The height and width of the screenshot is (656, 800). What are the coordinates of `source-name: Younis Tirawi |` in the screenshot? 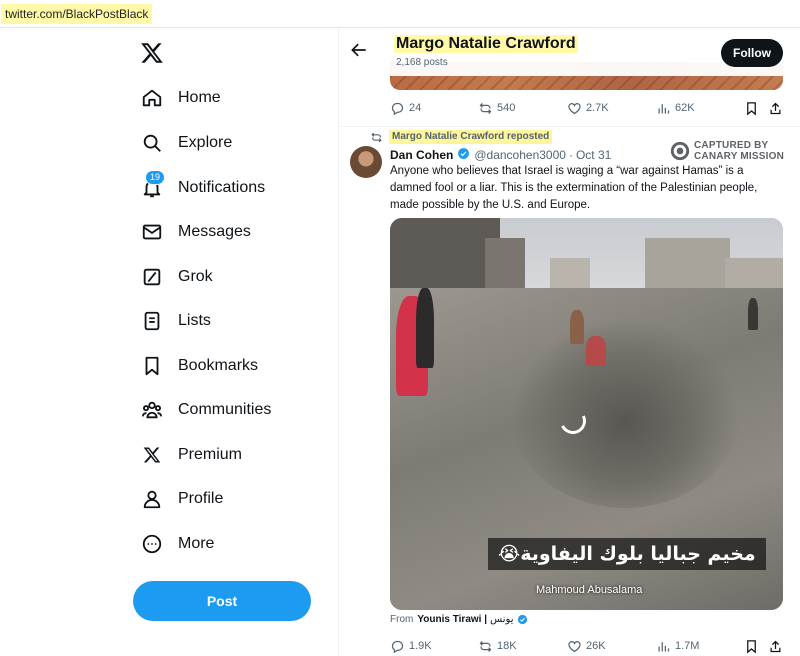 It's located at (452, 619).